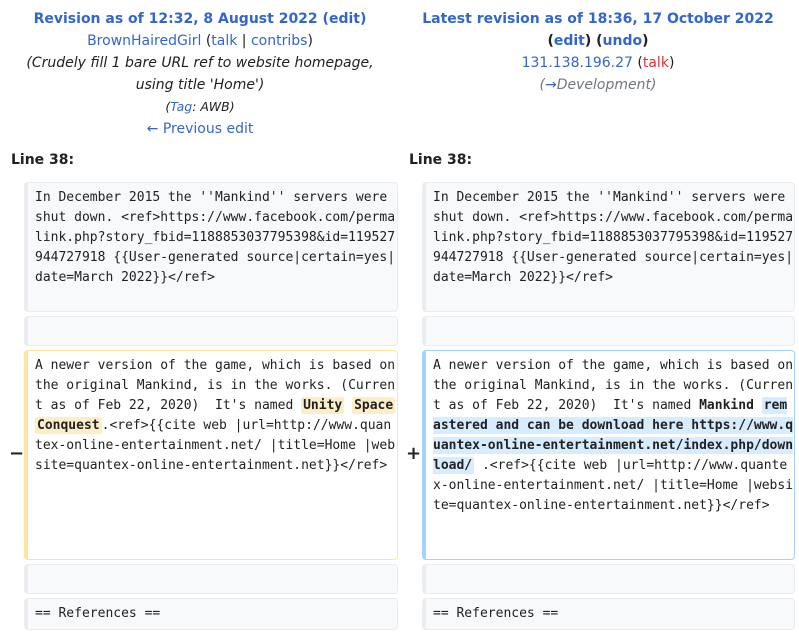  I want to click on left-user-paren-close: ), so click(310, 41).